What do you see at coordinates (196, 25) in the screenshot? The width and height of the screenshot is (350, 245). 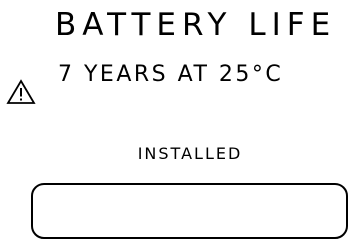 I see `label-title: BATTERY LIFE` at bounding box center [196, 25].